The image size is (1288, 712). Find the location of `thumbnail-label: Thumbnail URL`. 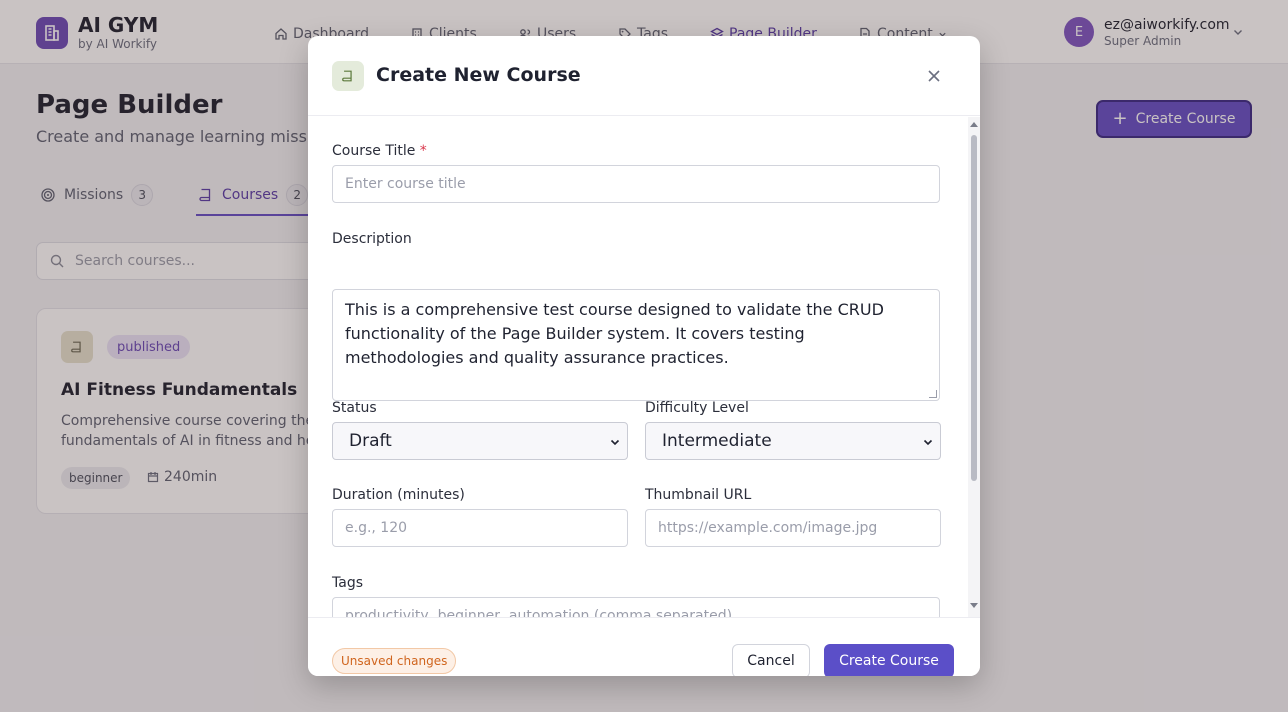

thumbnail-label: Thumbnail URL is located at coordinates (698, 495).